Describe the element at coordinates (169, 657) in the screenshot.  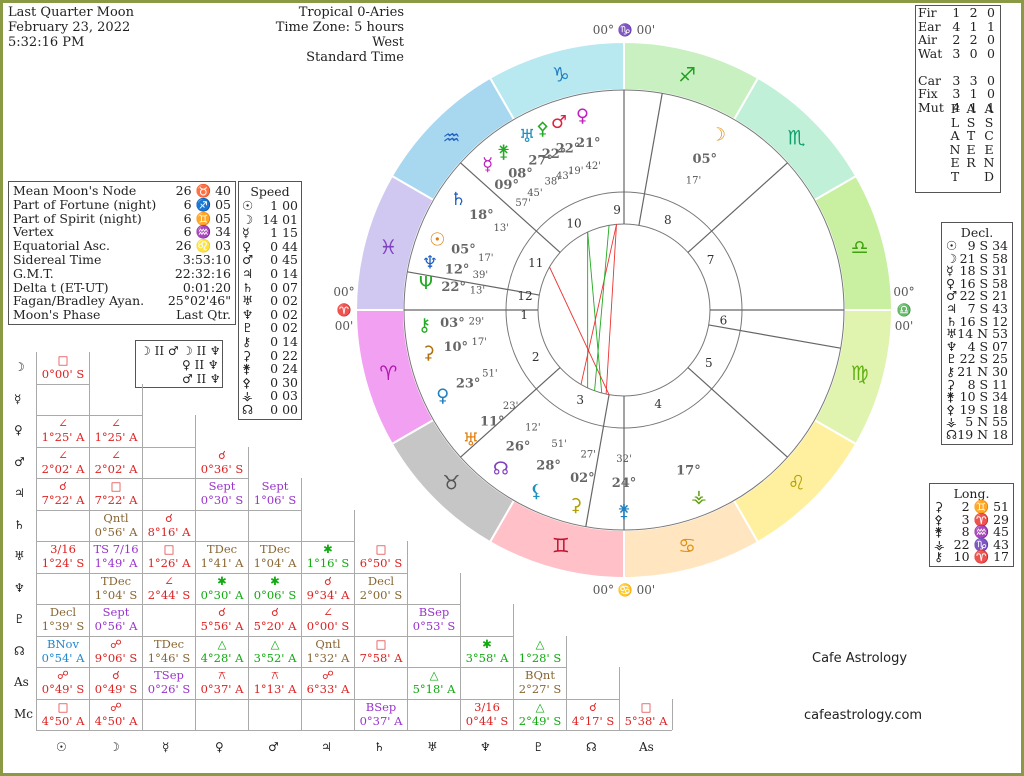
I see `aspect-orb: 1°46' S` at that location.